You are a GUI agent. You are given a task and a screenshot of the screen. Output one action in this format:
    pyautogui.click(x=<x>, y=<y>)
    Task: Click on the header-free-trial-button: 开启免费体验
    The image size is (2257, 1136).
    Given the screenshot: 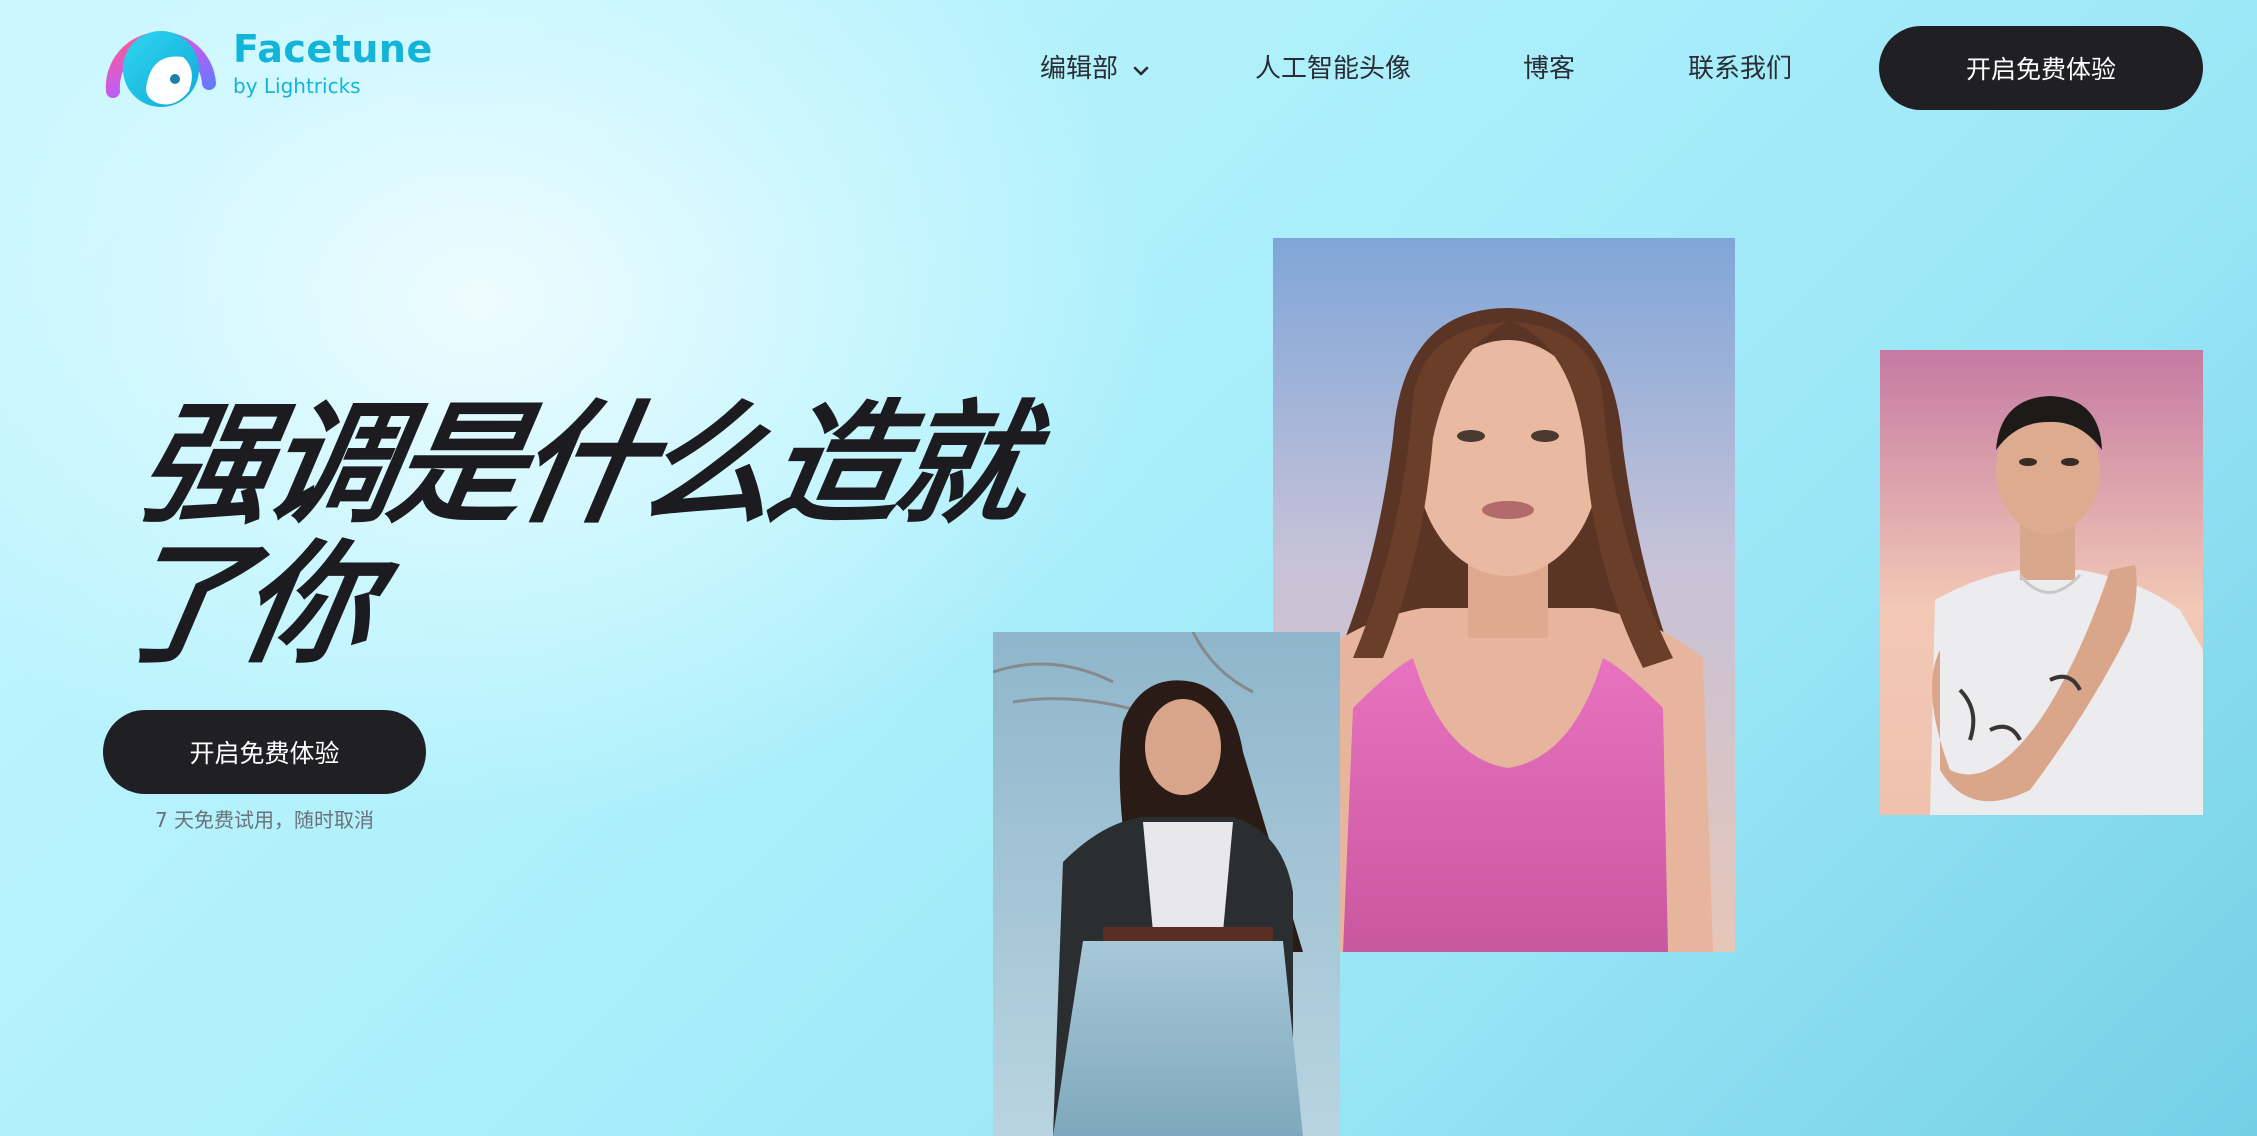 What is the action you would take?
    pyautogui.click(x=2041, y=68)
    